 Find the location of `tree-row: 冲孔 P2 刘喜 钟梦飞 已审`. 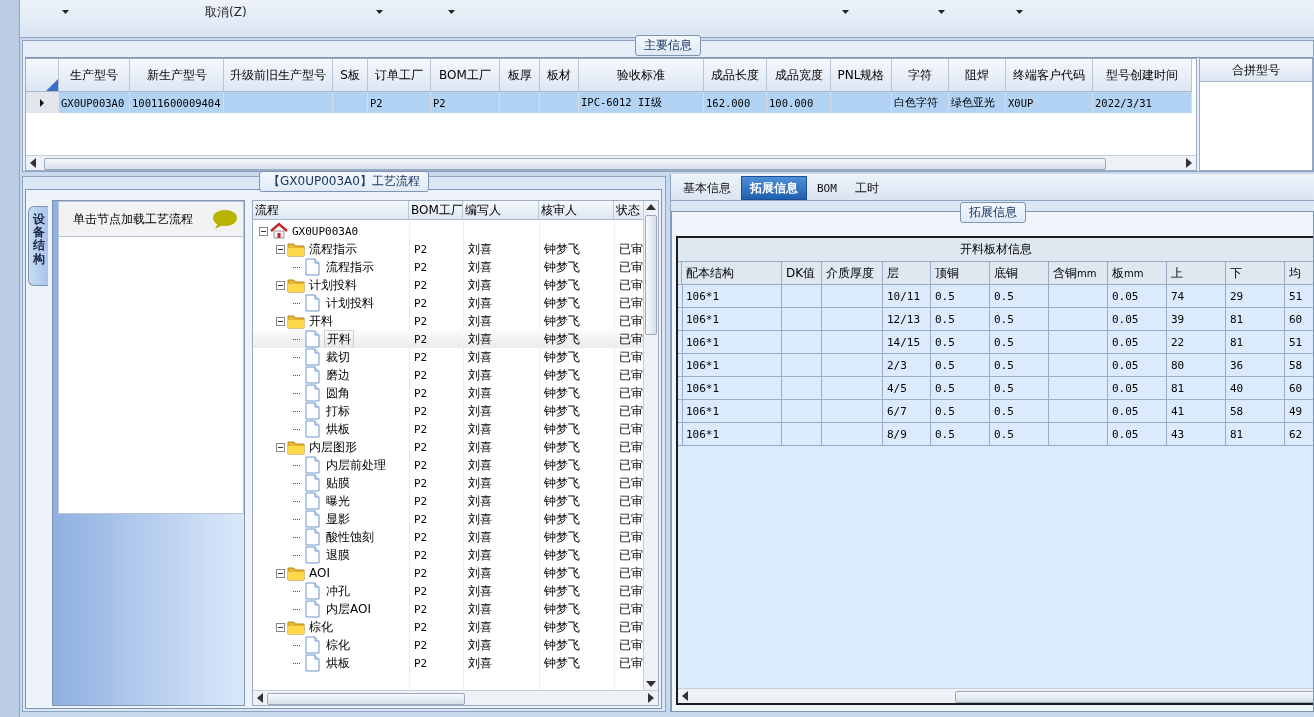

tree-row: 冲孔 P2 刘喜 钟梦飞 已审 is located at coordinates (448, 591).